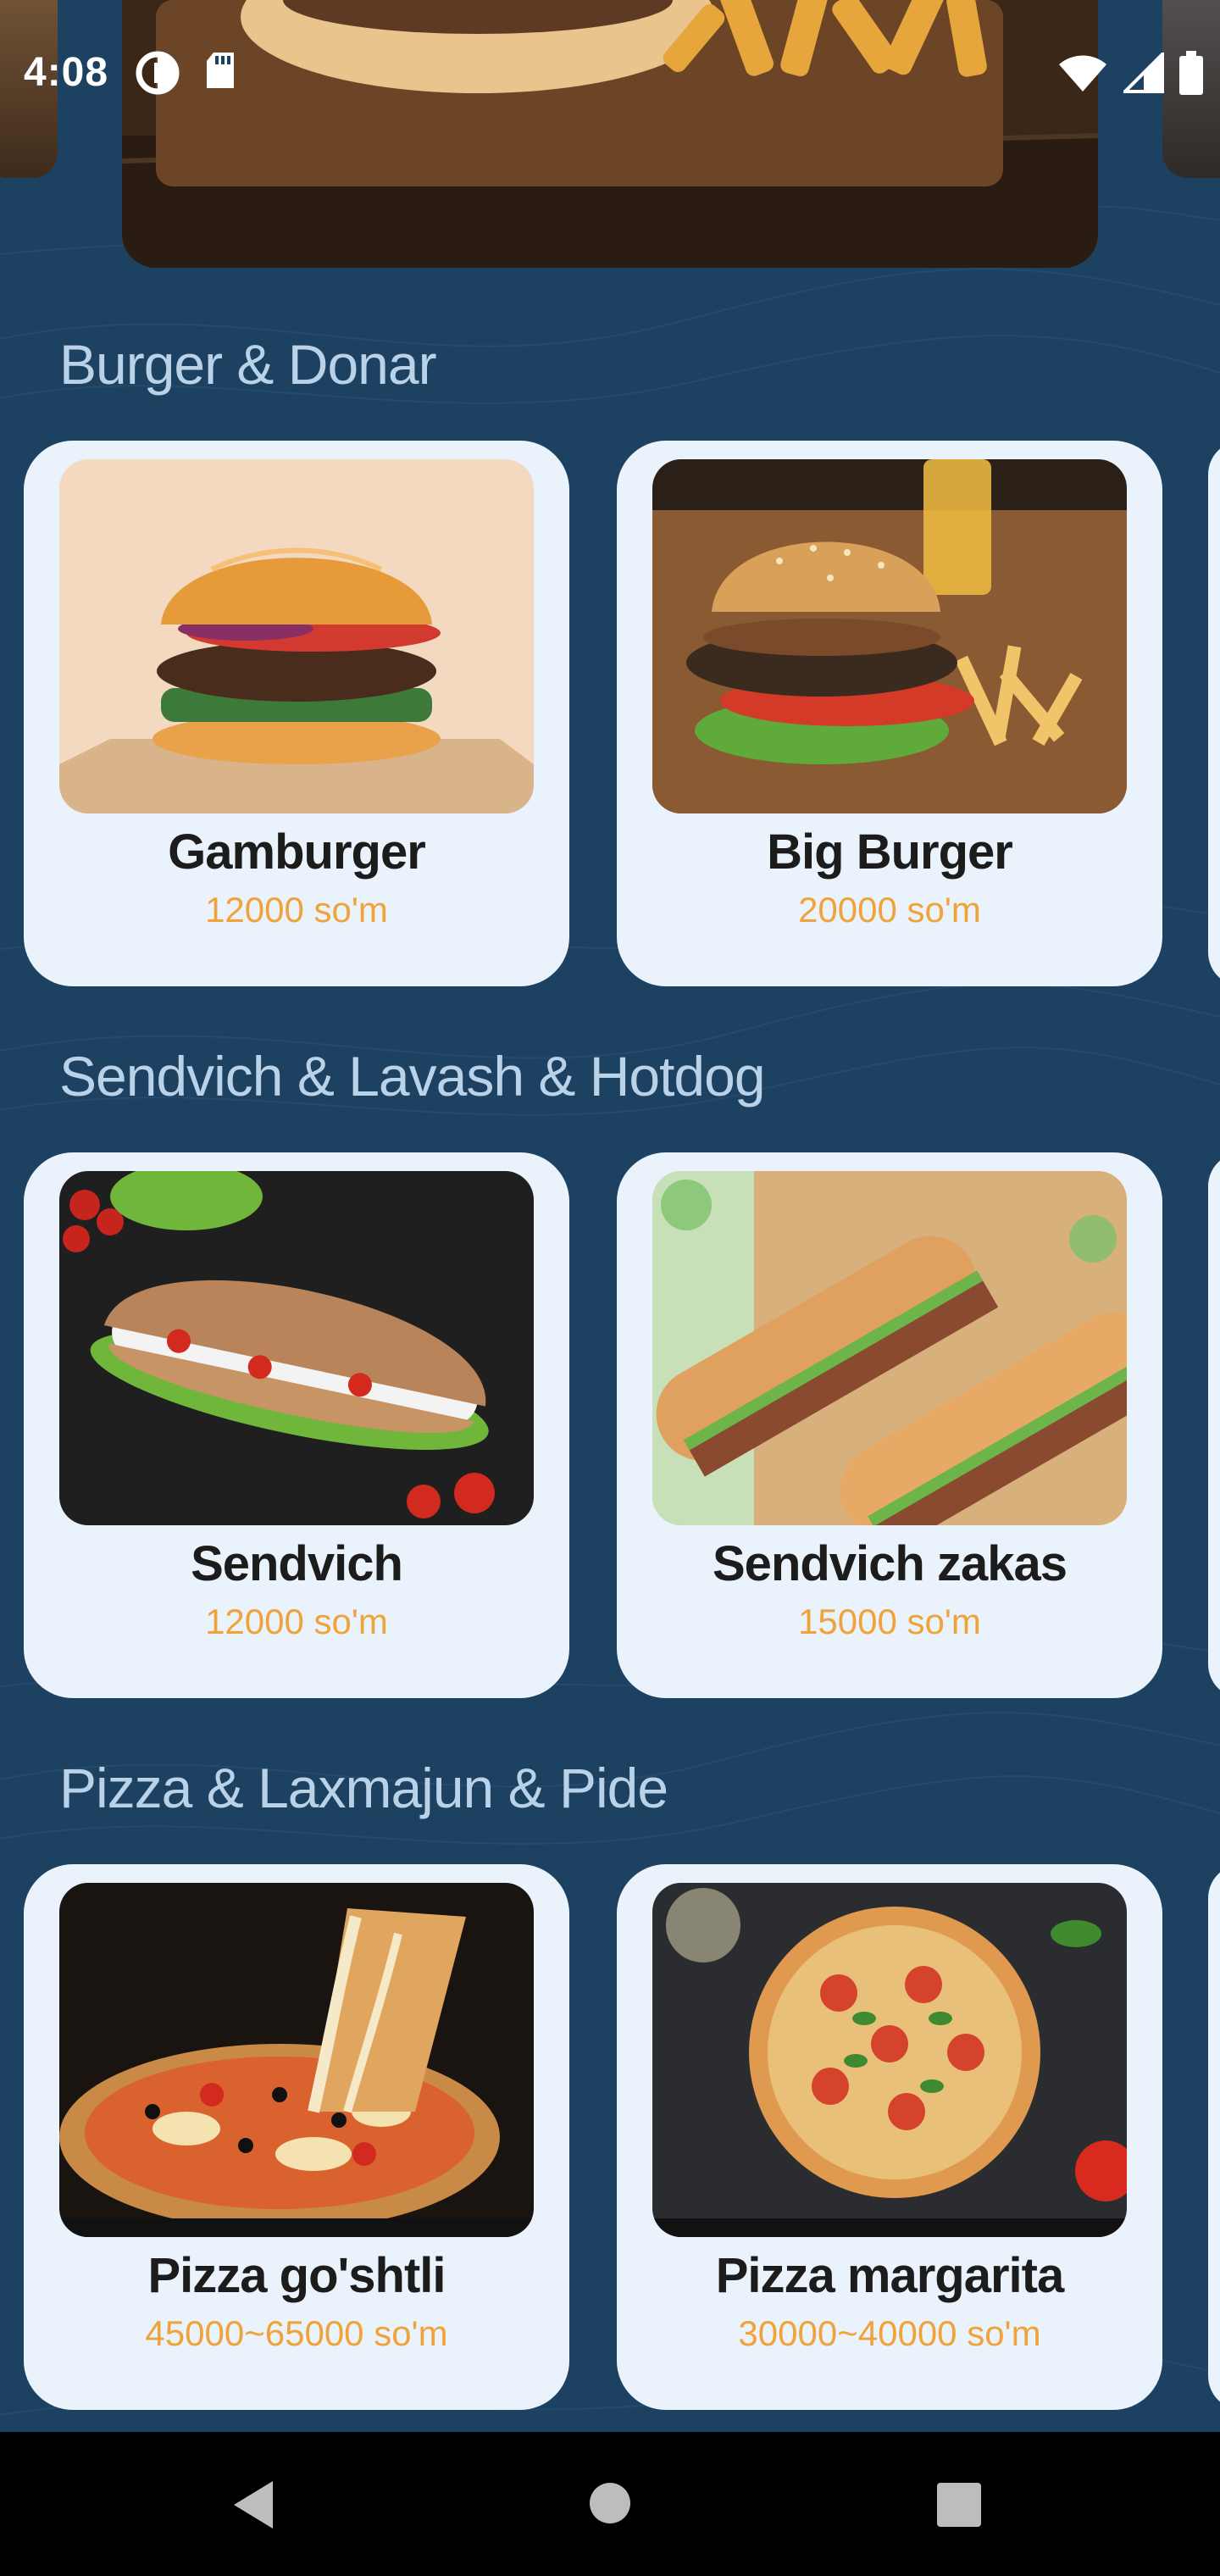  Describe the element at coordinates (296, 2333) in the screenshot. I see `product-price: 45000~65000 so'm` at that location.